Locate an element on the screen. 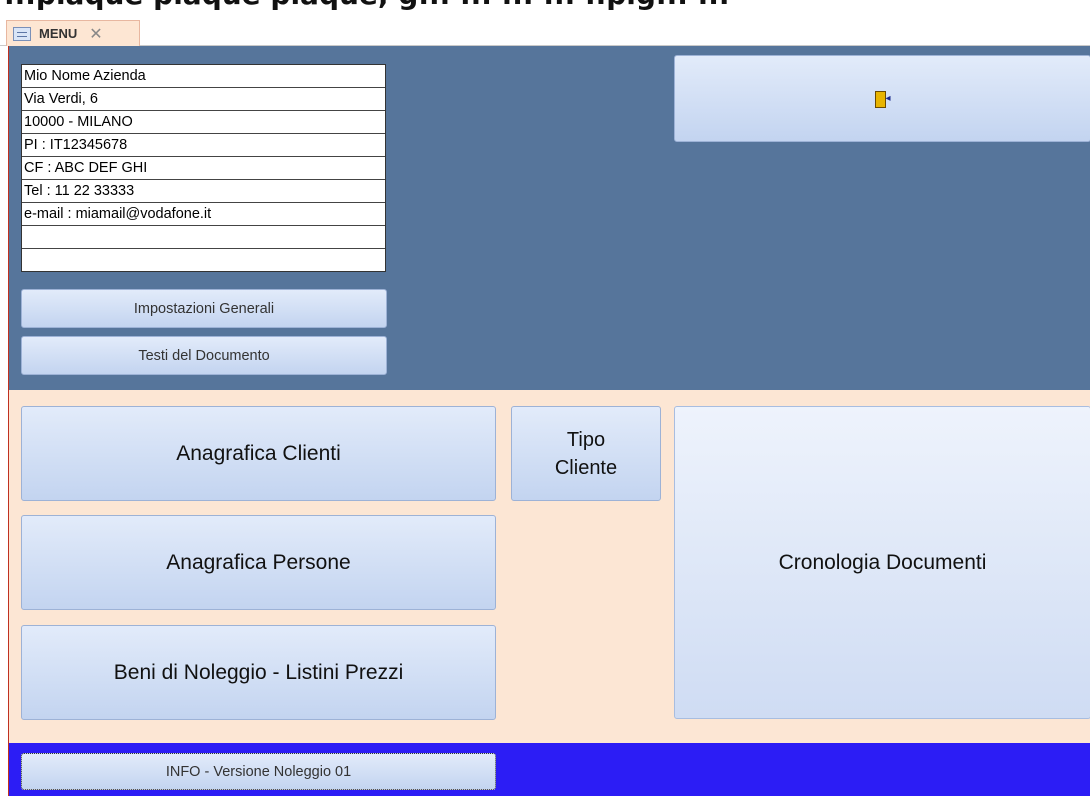 Image resolution: width=1090 pixels, height=796 pixels. exit-button: ◂ is located at coordinates (882, 98).